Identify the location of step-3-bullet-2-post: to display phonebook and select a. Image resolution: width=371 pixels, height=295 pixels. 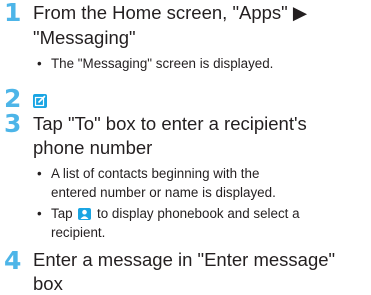
(196, 213).